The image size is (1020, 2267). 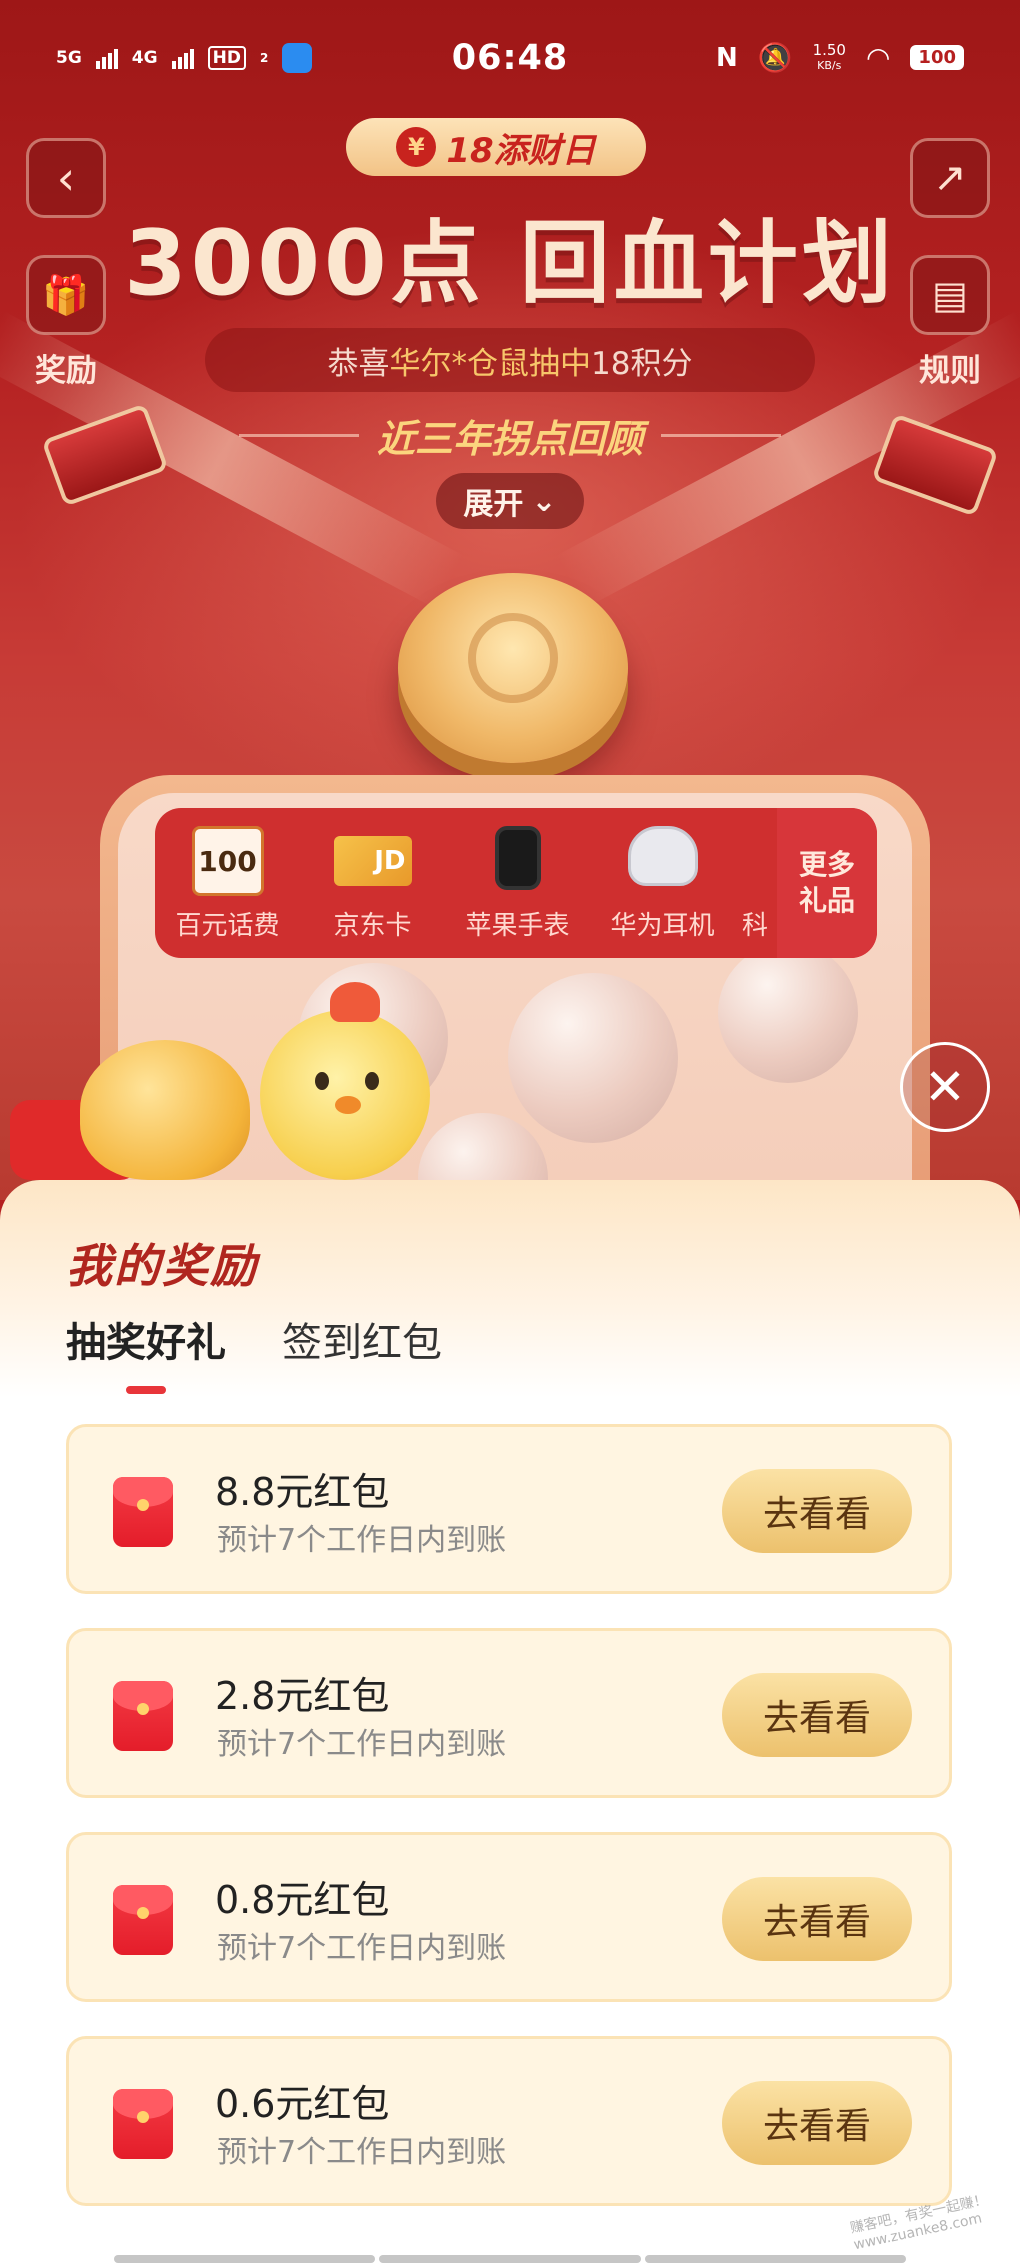 What do you see at coordinates (950, 367) in the screenshot?
I see `rules-label: 规则` at bounding box center [950, 367].